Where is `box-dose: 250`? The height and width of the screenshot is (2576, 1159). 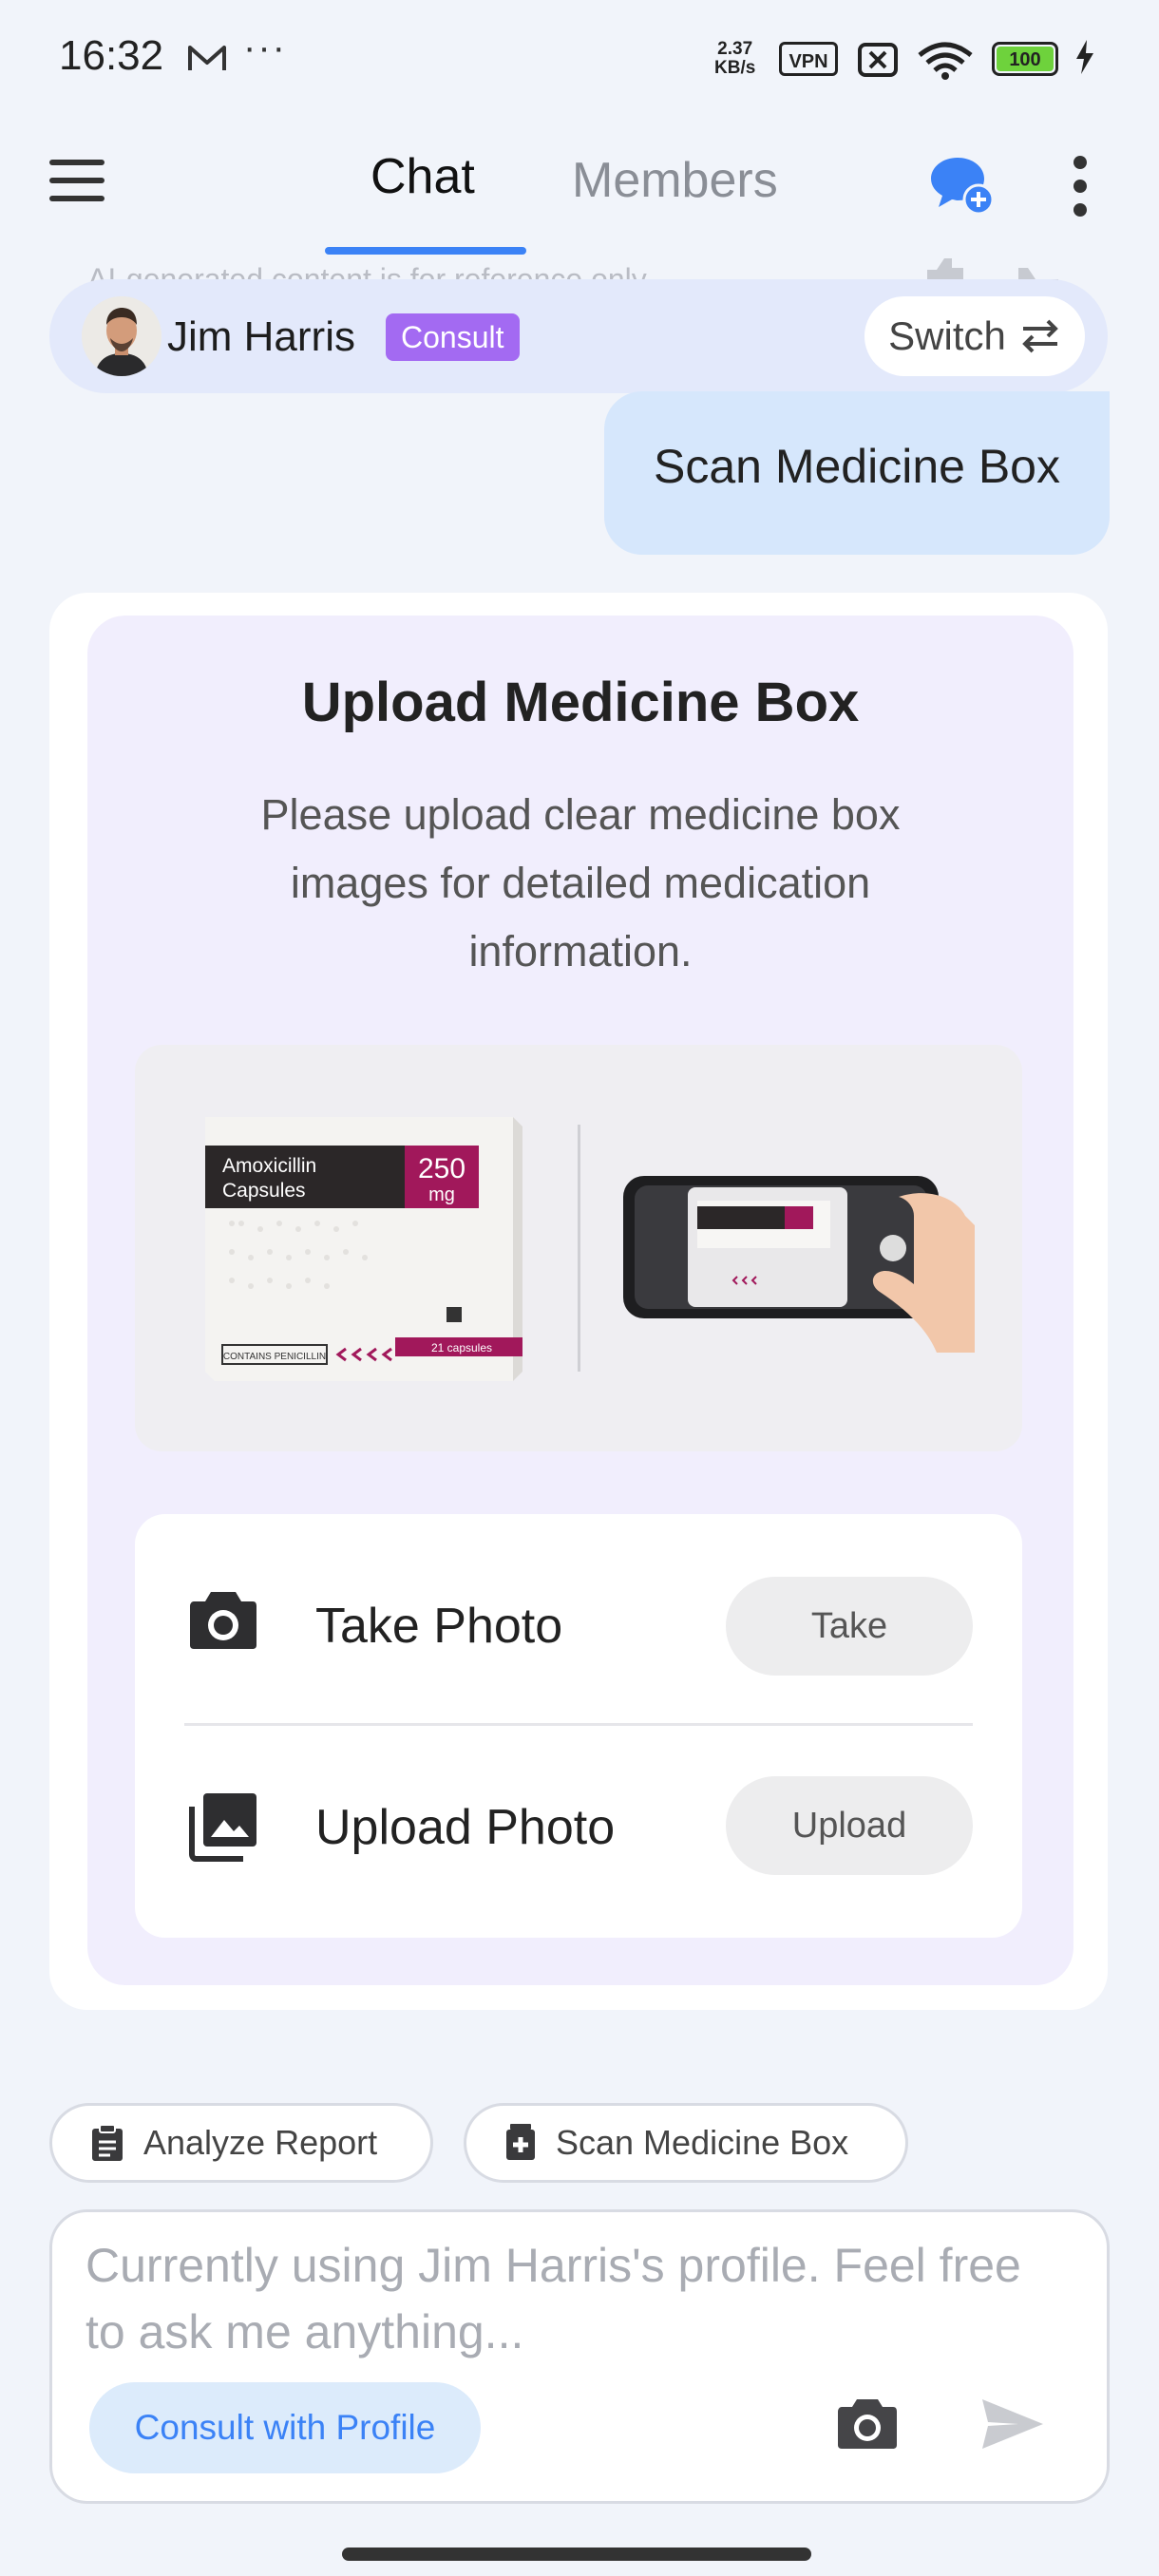 box-dose: 250 is located at coordinates (442, 1168).